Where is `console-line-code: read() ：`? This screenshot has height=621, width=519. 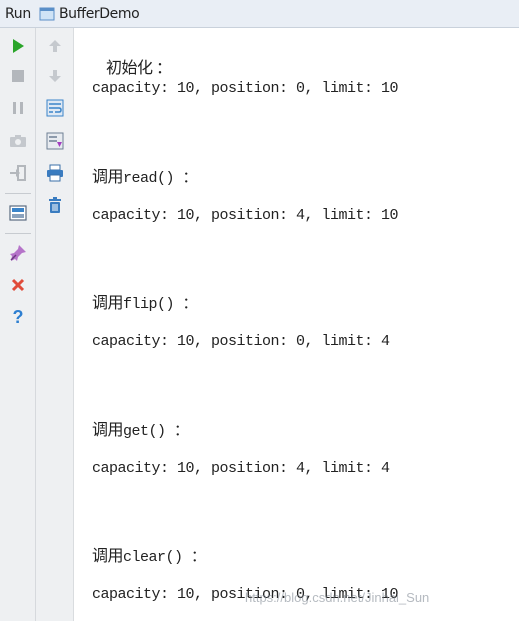 console-line-code: read() ： is located at coordinates (160, 178).